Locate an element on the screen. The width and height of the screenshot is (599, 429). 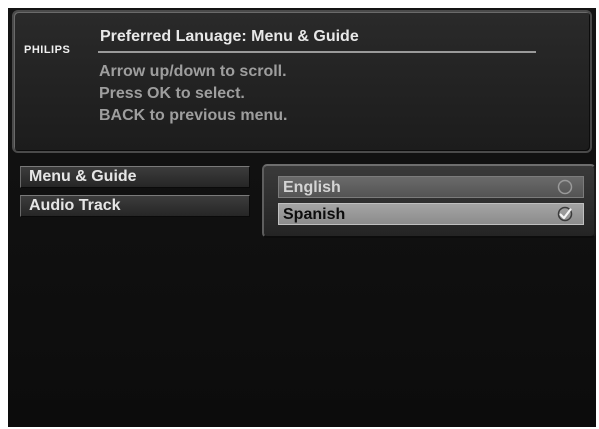
option-label: English is located at coordinates (312, 187).